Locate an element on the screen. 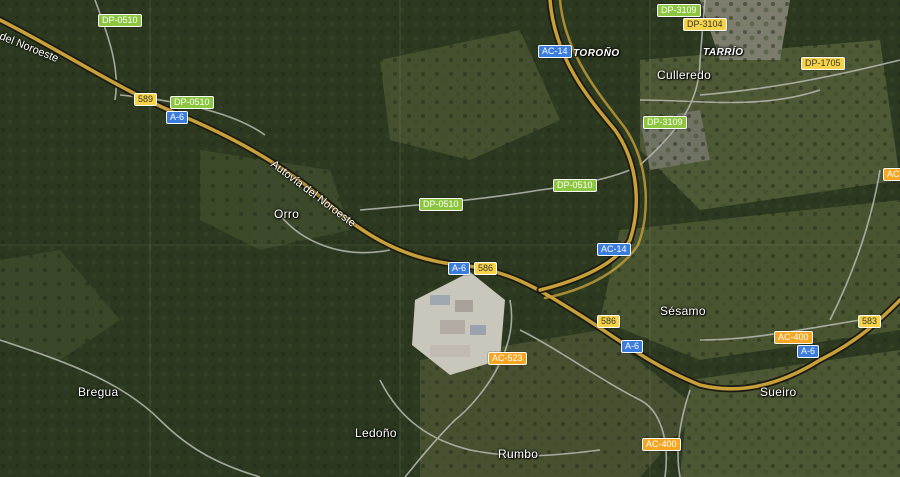  shield-589: 589 is located at coordinates (146, 99).